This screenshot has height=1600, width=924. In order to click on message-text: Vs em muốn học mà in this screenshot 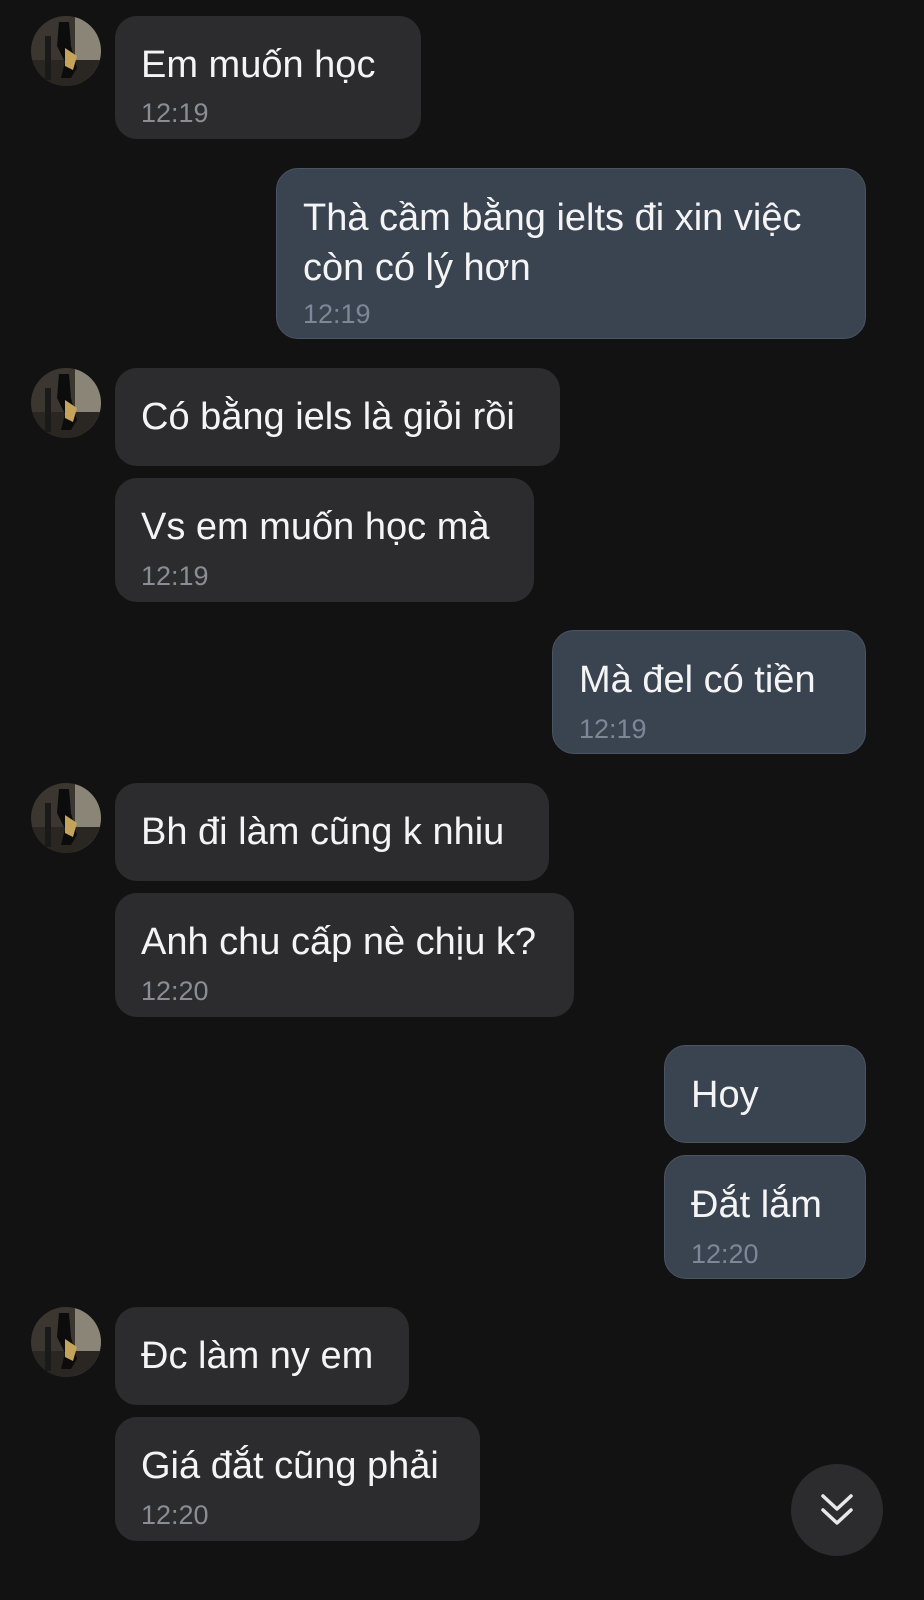, I will do `click(315, 527)`.